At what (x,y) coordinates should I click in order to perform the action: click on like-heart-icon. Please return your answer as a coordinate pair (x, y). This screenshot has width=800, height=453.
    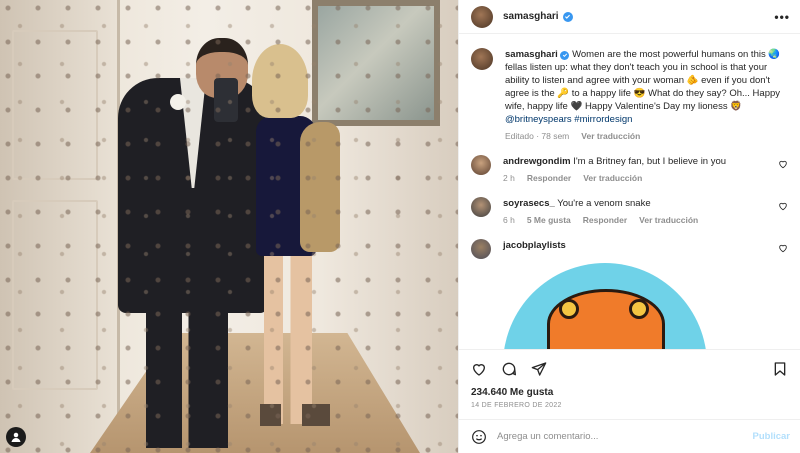
    Looking at the image, I should click on (479, 369).